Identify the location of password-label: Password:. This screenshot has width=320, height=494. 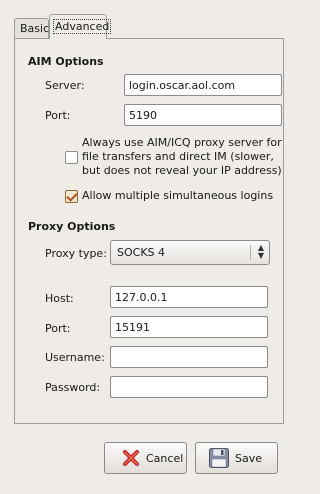
(73, 387).